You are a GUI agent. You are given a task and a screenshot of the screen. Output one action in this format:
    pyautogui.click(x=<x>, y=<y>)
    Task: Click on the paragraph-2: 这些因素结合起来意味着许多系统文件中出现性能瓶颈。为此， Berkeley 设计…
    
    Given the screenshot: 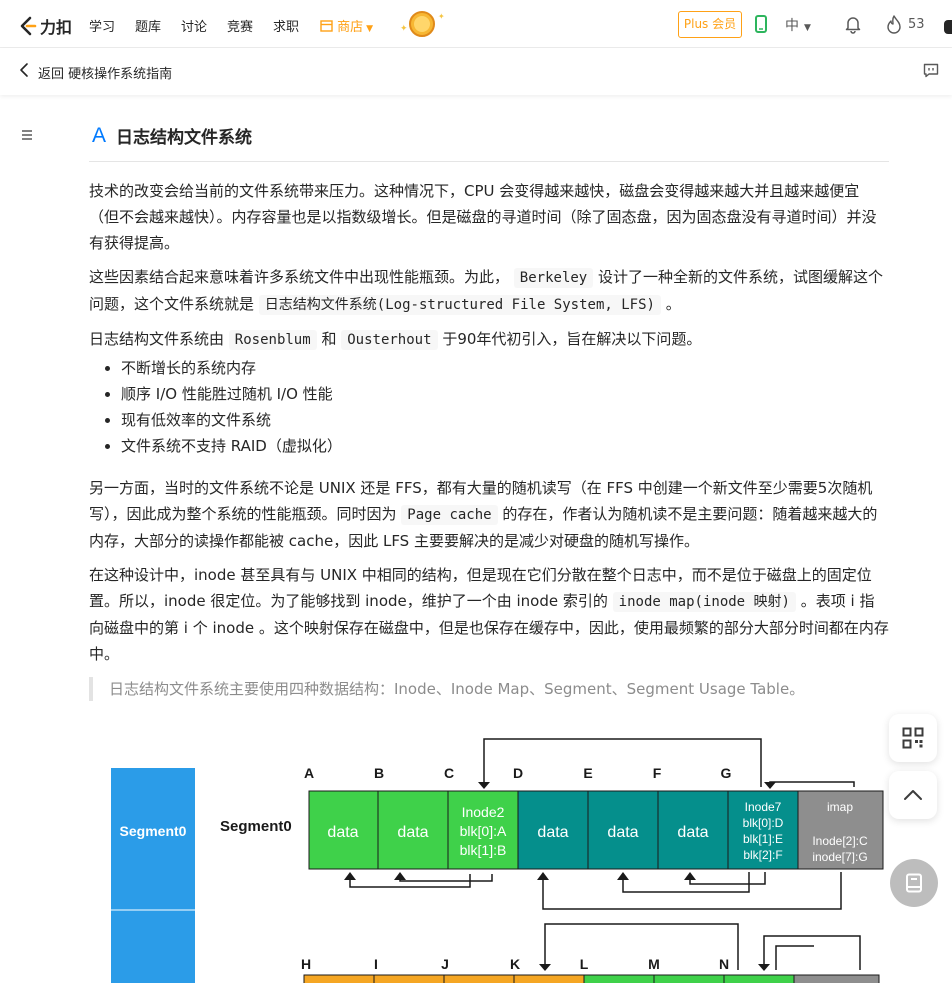 What is the action you would take?
    pyautogui.click(x=489, y=291)
    